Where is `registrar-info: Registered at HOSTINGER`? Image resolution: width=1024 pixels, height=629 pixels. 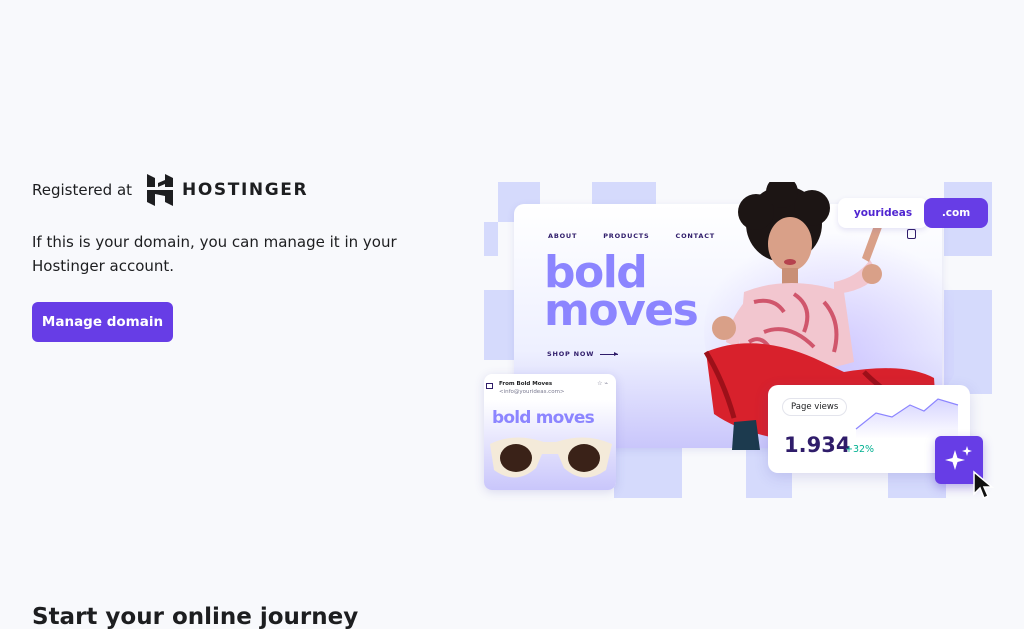 registrar-info: Registered at HOSTINGER is located at coordinates (170, 190).